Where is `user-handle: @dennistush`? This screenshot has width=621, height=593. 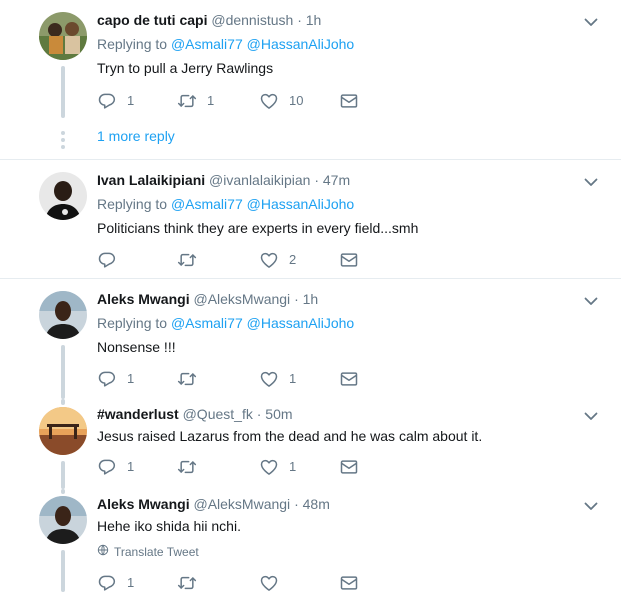
user-handle: @dennistush is located at coordinates (252, 20).